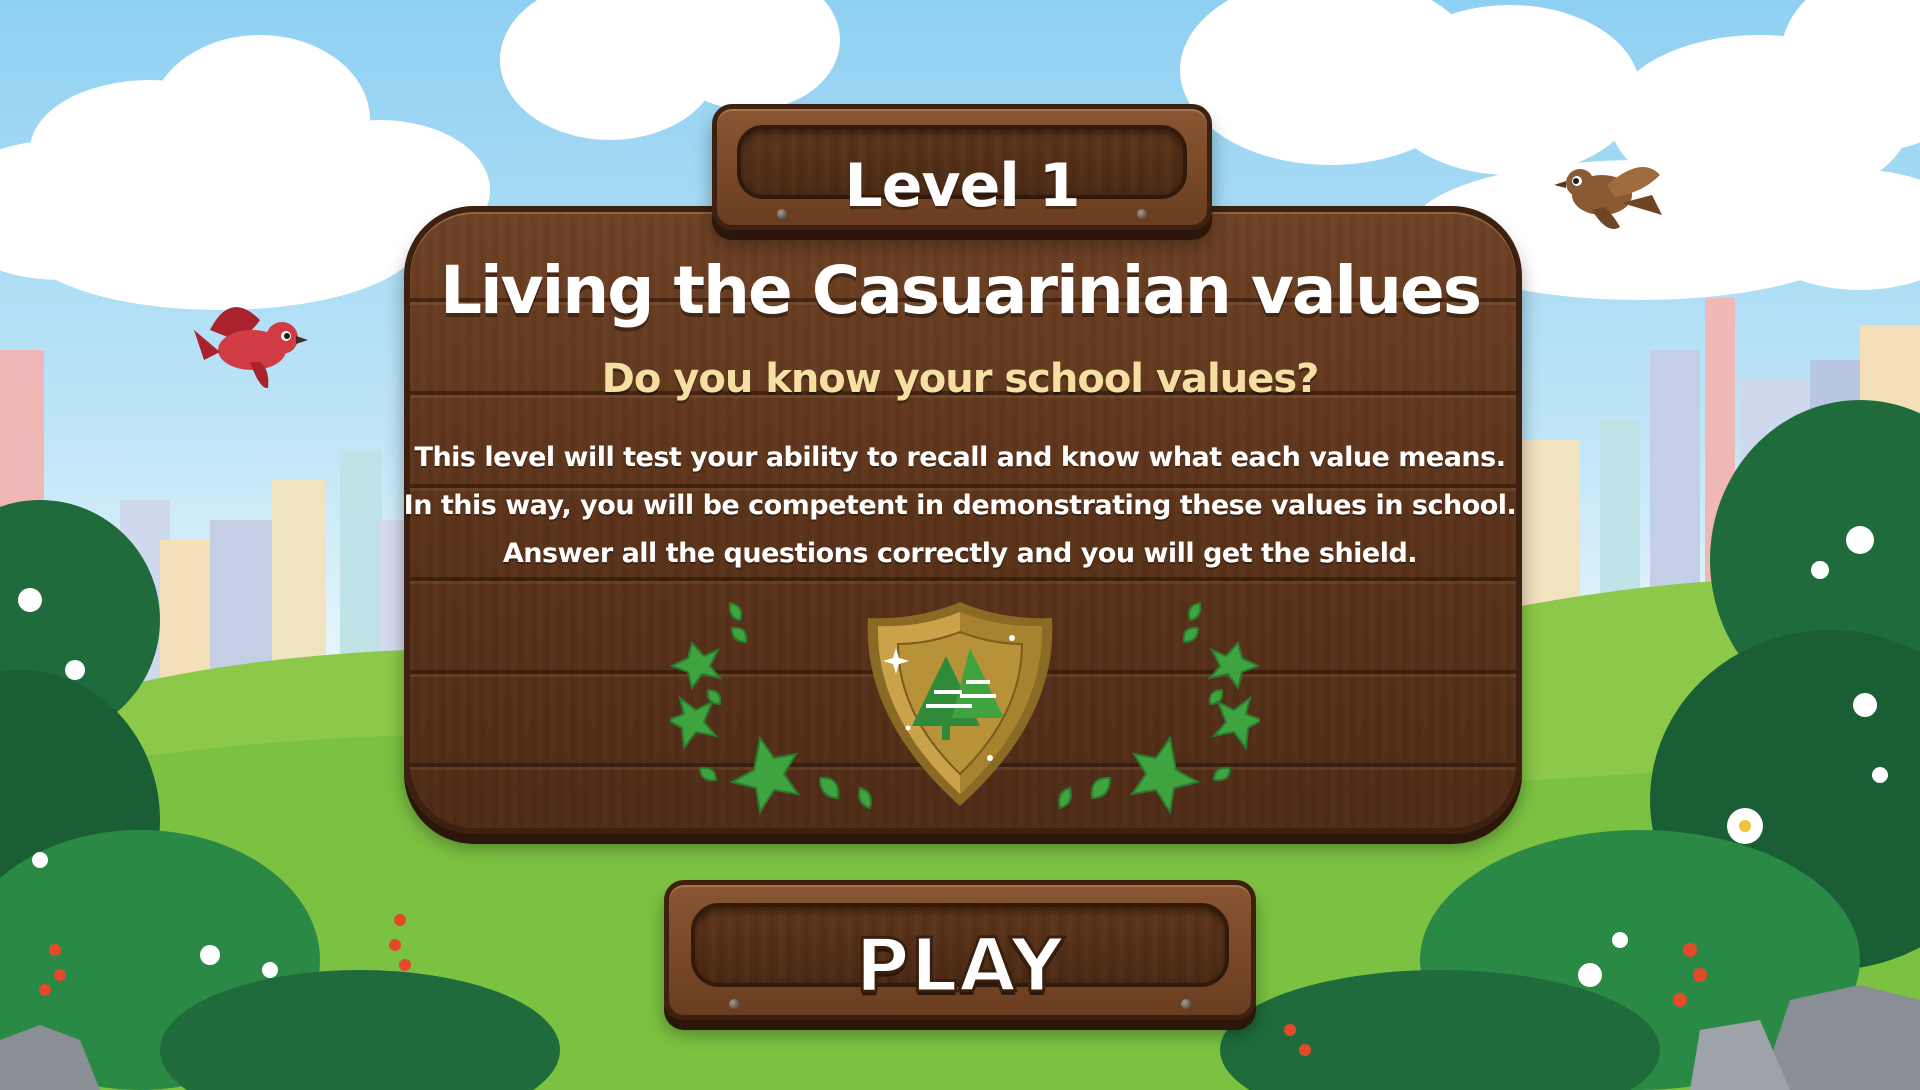 Image resolution: width=1920 pixels, height=1090 pixels. What do you see at coordinates (960, 290) in the screenshot?
I see `level-title: Living the Casuarinian values` at bounding box center [960, 290].